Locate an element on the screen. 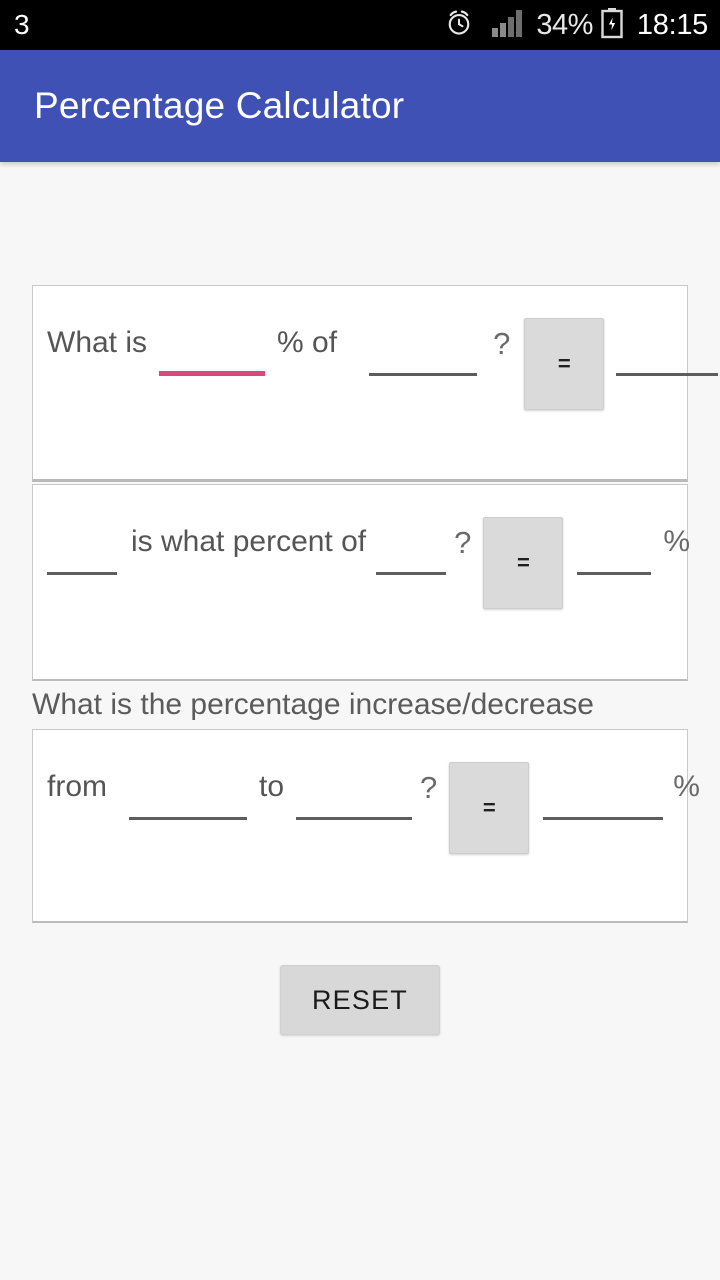 The image size is (720, 1280). calculator-card-what-is-percent-of: What is % of ? = is located at coordinates (375, 383).